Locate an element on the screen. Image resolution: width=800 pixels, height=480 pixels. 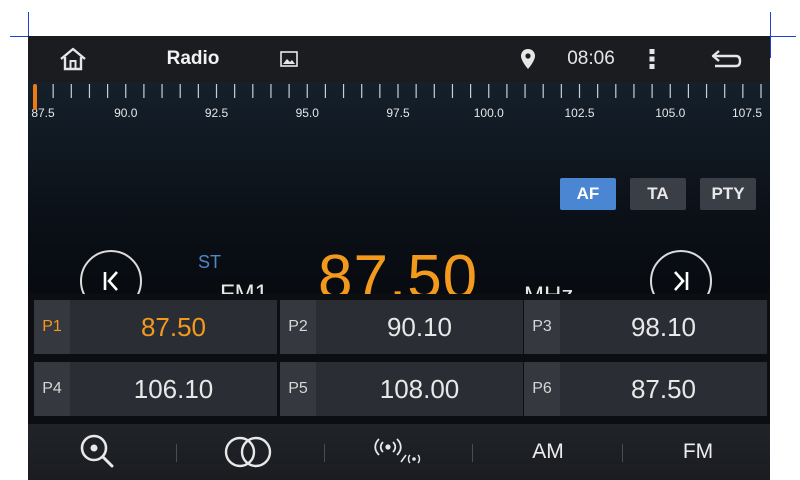
preset-tag: P1 is located at coordinates (52, 327).